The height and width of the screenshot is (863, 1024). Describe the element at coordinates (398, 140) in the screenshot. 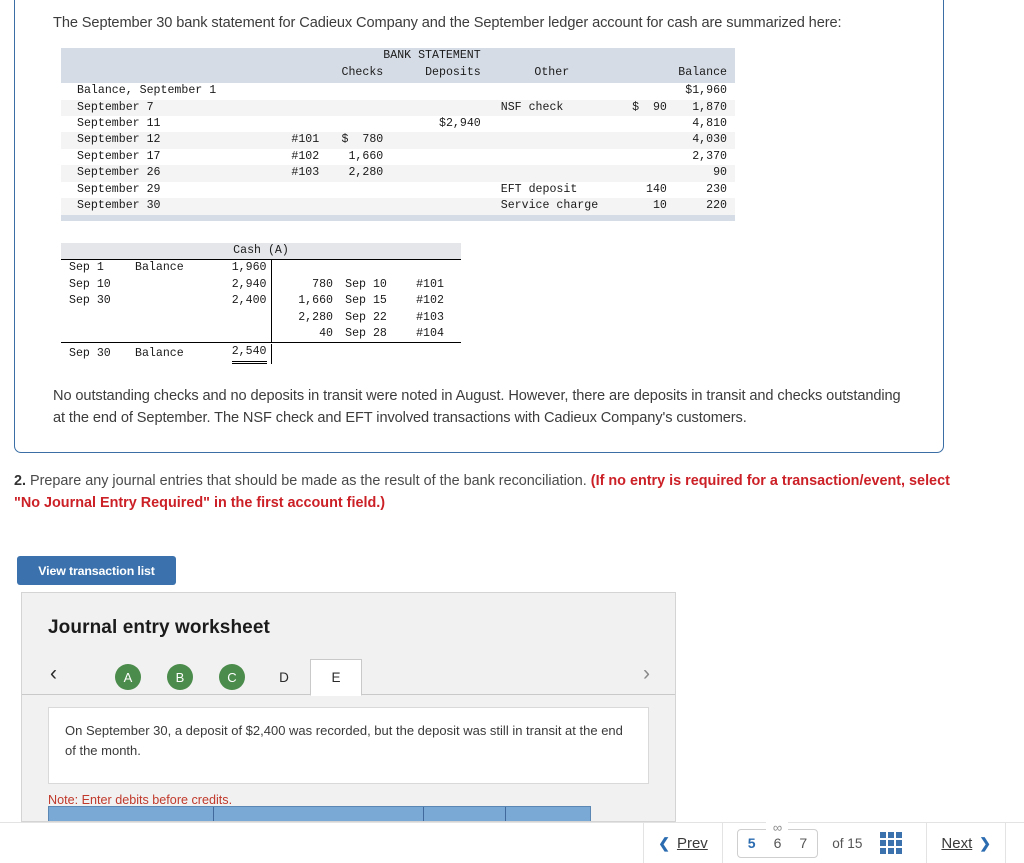

I see `table-row: September 12 #101 $ 780 4,030` at that location.